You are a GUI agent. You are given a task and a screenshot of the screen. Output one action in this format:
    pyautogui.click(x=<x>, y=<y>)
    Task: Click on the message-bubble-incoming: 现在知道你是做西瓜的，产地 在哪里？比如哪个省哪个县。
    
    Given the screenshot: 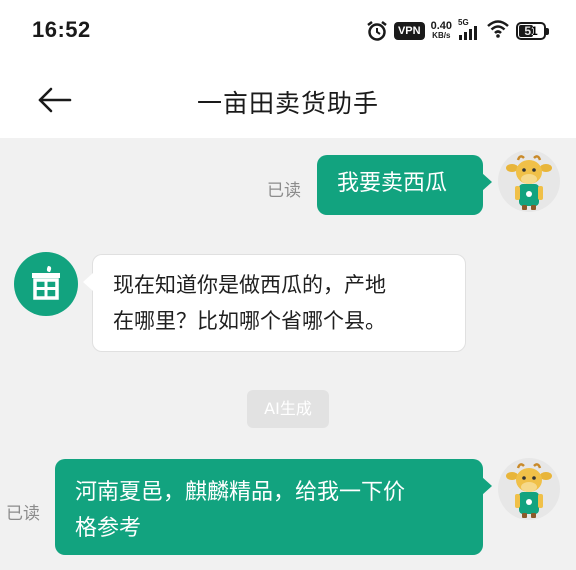 What is the action you would take?
    pyautogui.click(x=274, y=303)
    